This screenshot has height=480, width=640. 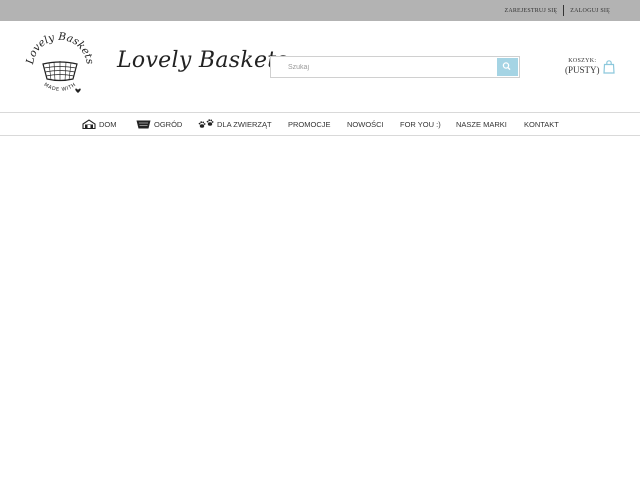 I want to click on nav-item-label: NASZE MARKI, so click(x=481, y=124).